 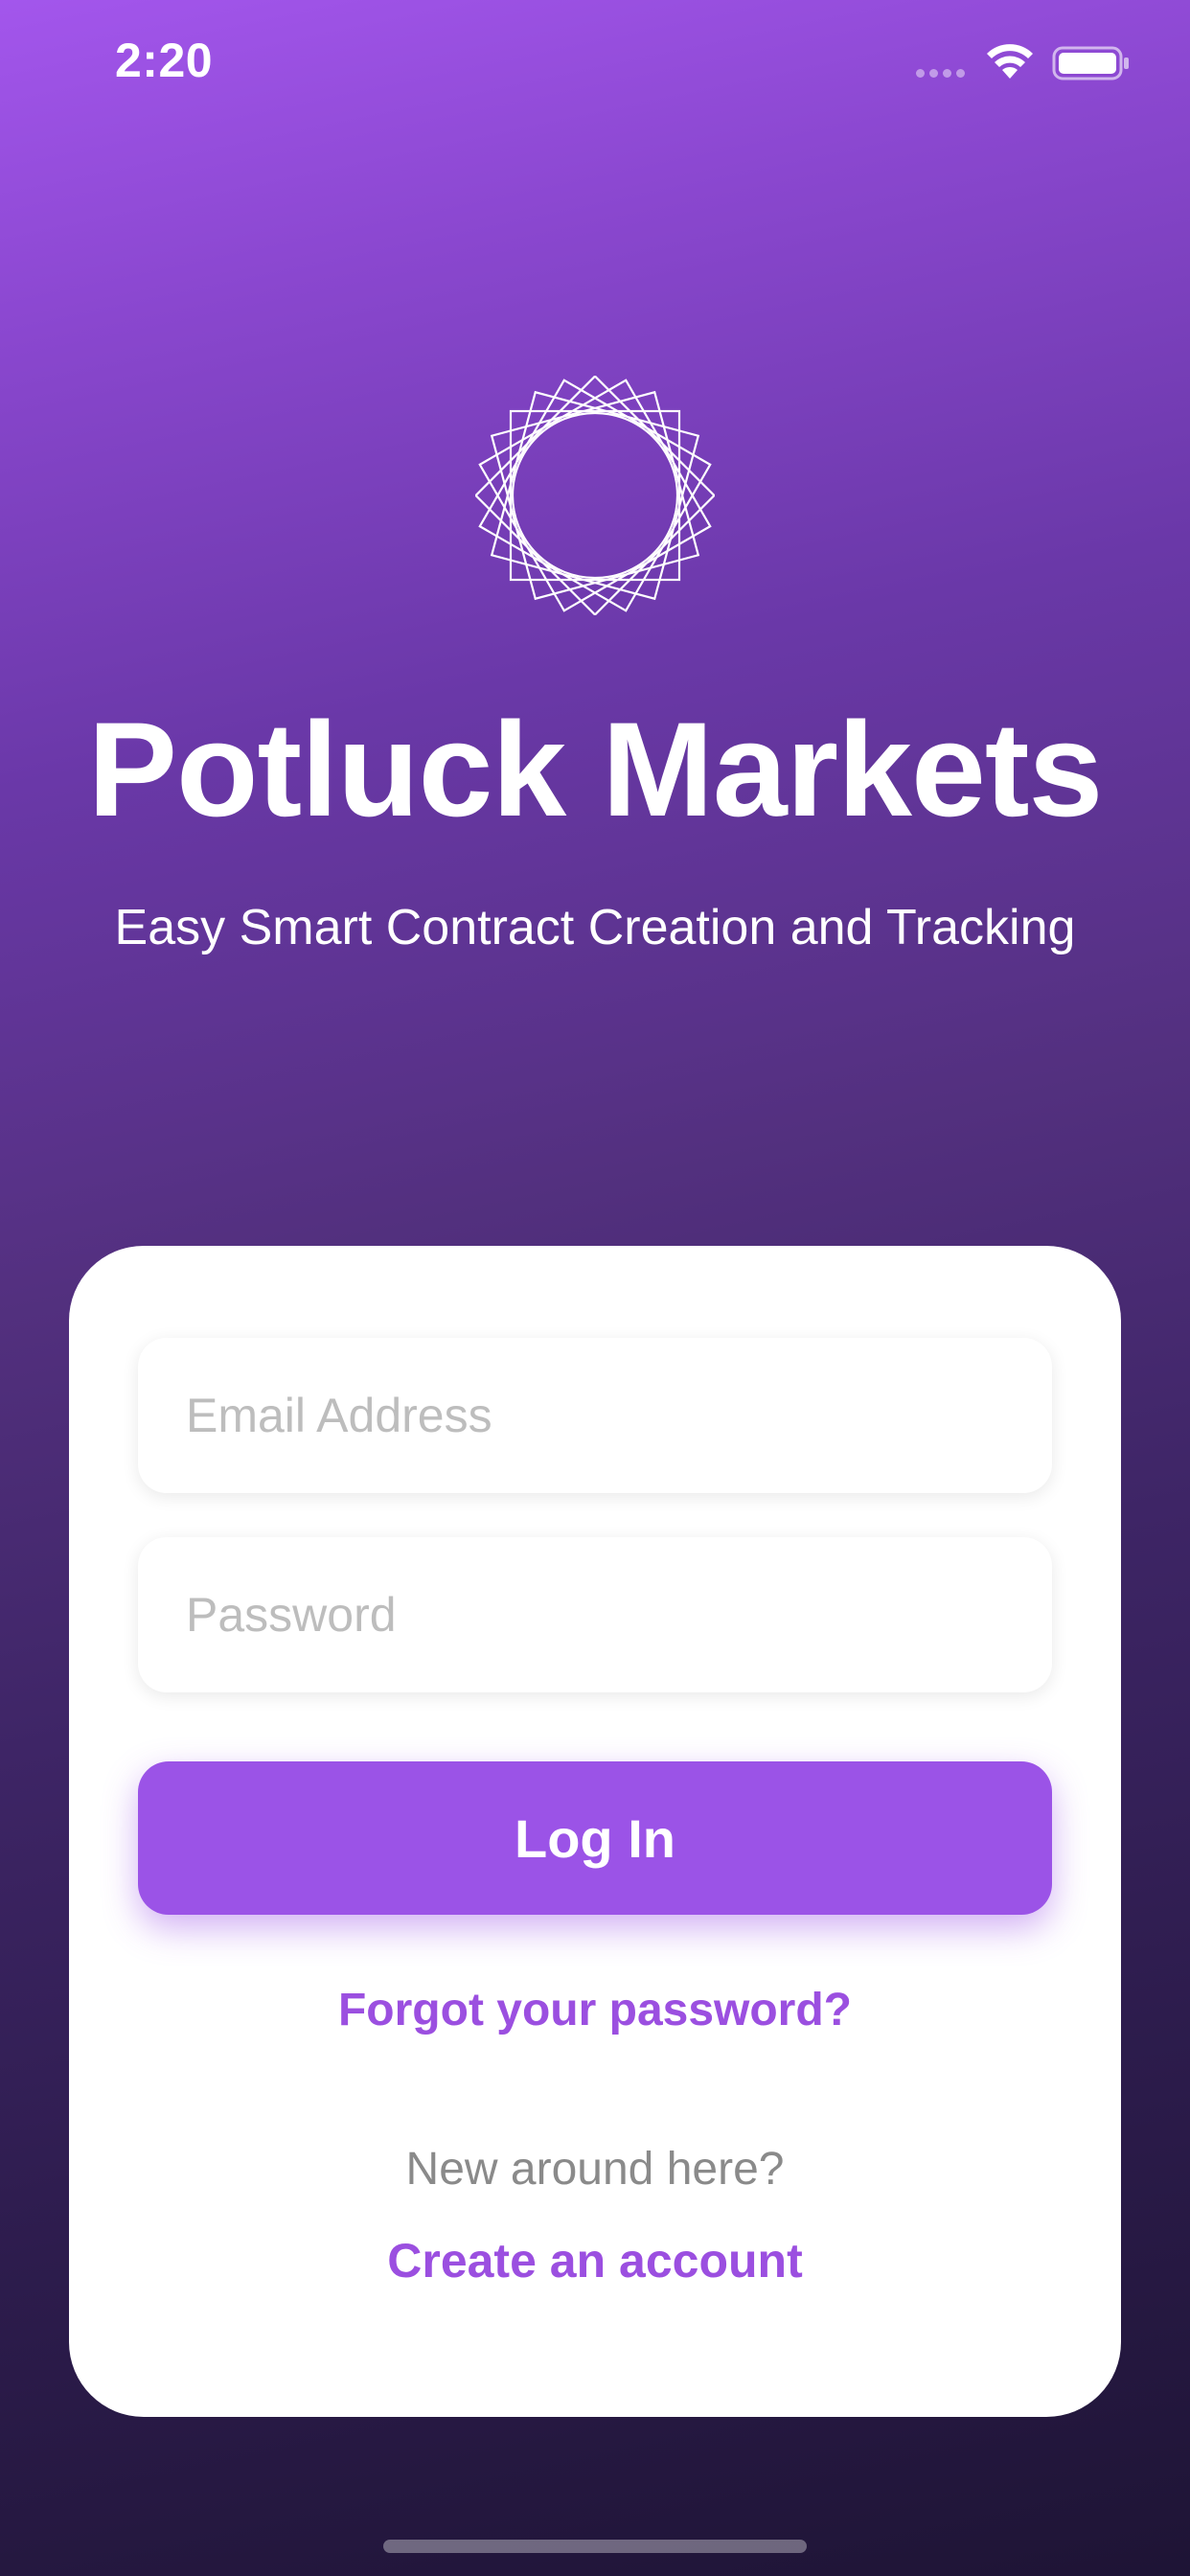 What do you see at coordinates (1010, 62) in the screenshot?
I see `wifi-icon` at bounding box center [1010, 62].